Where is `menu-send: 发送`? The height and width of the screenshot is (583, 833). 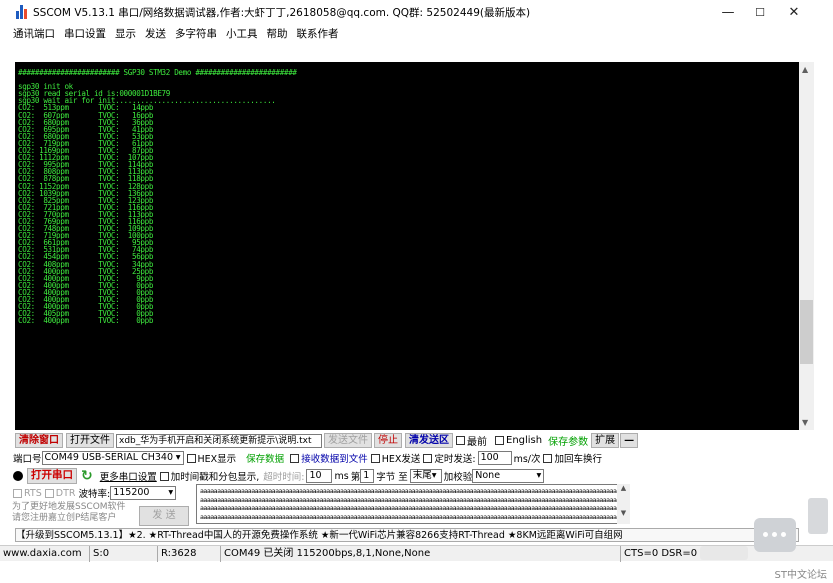
menu-send: 发送 is located at coordinates (155, 33).